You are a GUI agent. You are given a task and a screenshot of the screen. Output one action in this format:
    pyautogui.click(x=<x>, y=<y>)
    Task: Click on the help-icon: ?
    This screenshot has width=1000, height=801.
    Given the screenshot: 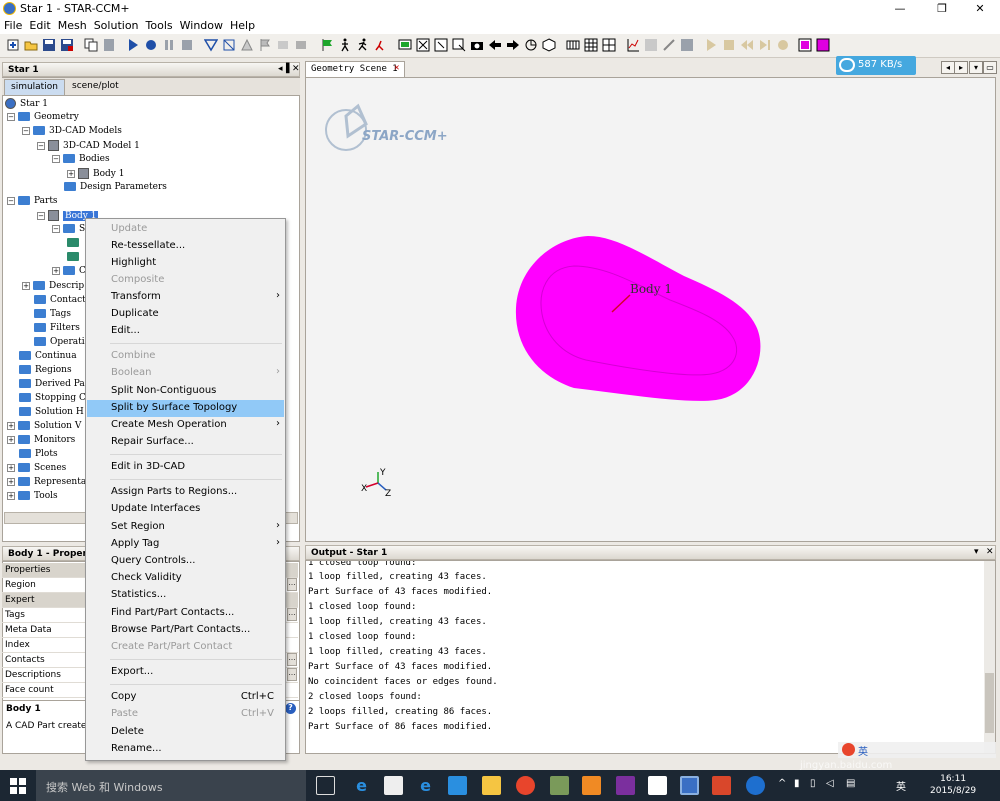 What is the action you would take?
    pyautogui.click(x=290, y=708)
    